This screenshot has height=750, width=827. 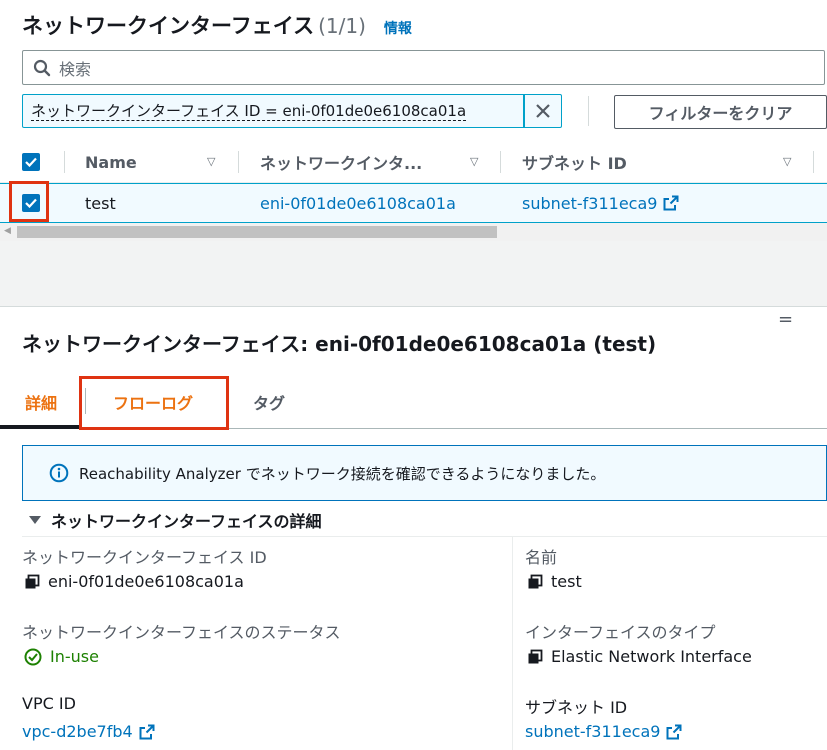 I want to click on type-label: インターフェイスのタイプ, so click(x=620, y=632).